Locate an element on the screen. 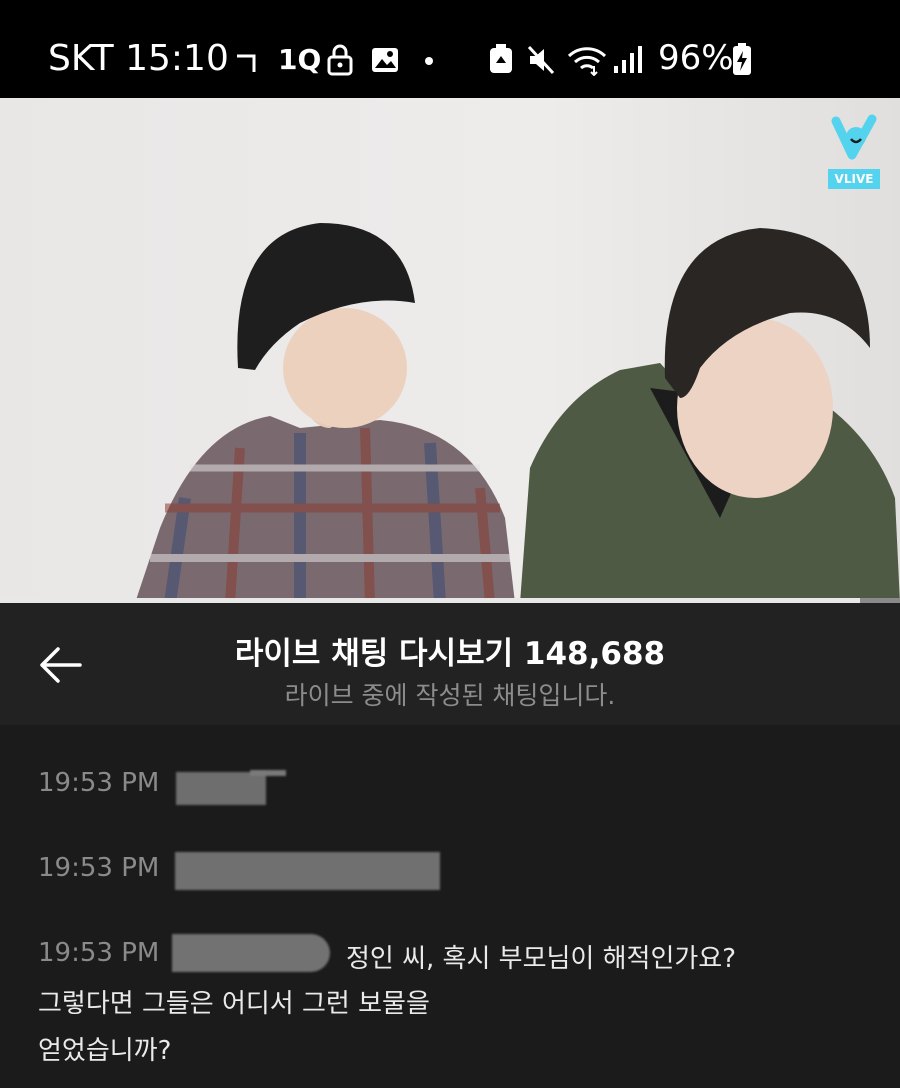 The image size is (900, 1088). recycle-icon is located at coordinates (501, 58).